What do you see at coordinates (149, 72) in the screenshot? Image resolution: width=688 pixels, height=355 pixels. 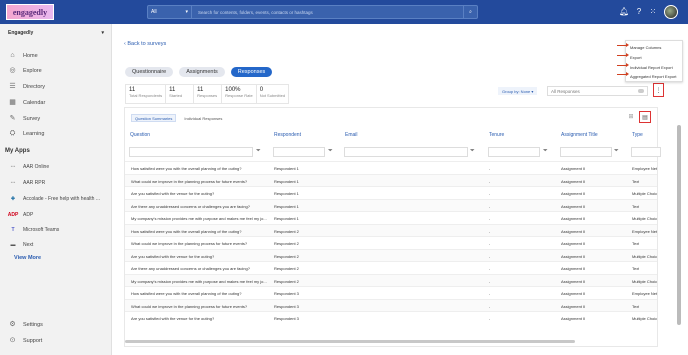 I see `tab-questionnaire: Questionnaire` at bounding box center [149, 72].